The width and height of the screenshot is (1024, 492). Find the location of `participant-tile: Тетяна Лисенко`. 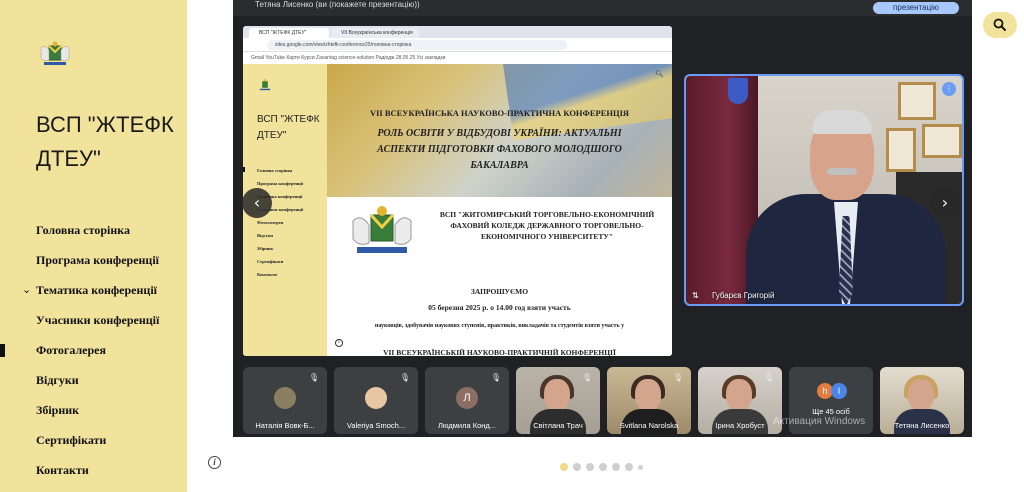

participant-tile: Тетяна Лисенко is located at coordinates (922, 400).